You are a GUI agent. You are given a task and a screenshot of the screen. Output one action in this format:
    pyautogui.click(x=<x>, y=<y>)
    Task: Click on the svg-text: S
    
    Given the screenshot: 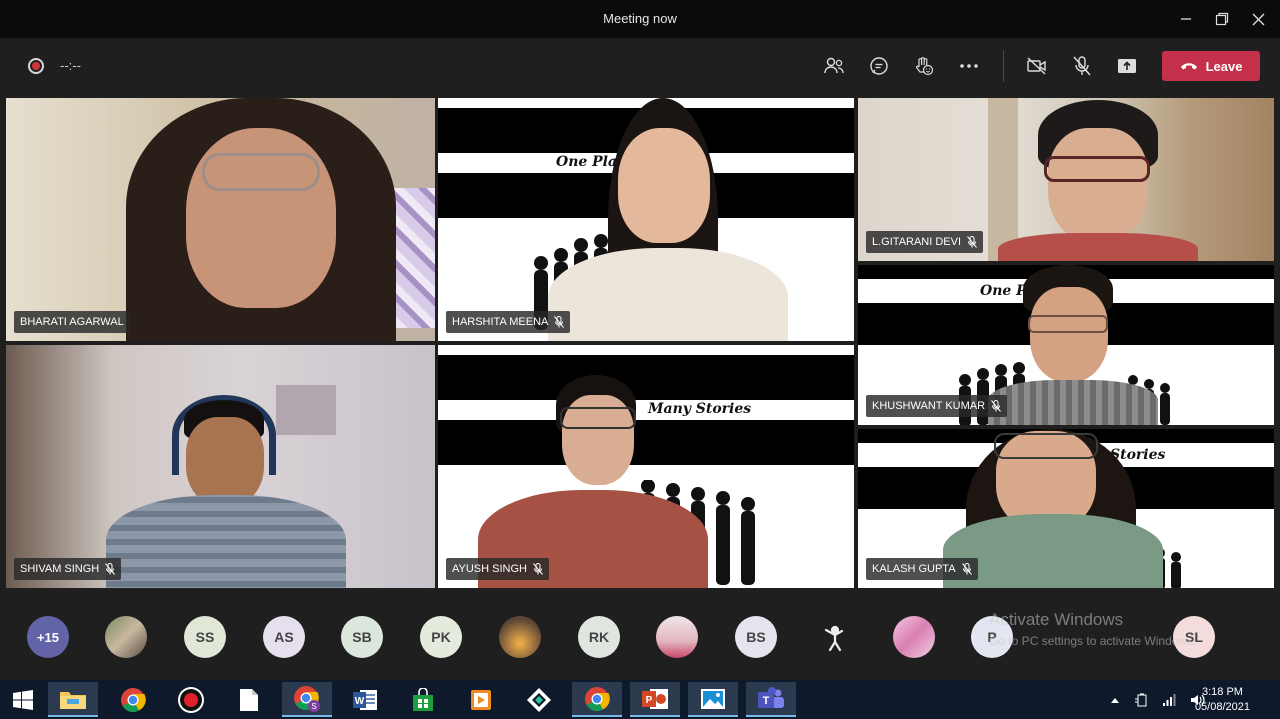 What is the action you would take?
    pyautogui.click(x=313, y=706)
    